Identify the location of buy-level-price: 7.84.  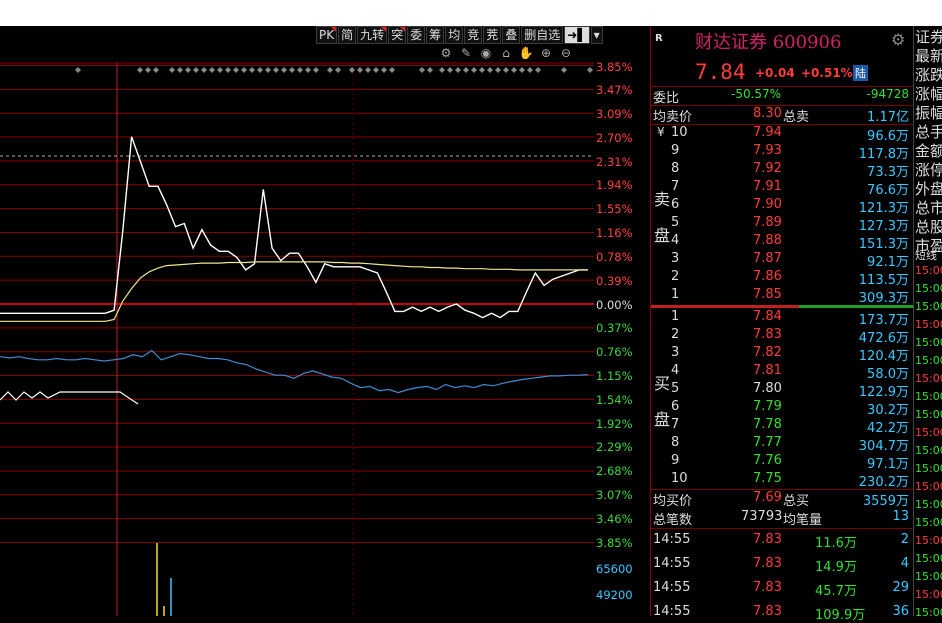
(767, 316).